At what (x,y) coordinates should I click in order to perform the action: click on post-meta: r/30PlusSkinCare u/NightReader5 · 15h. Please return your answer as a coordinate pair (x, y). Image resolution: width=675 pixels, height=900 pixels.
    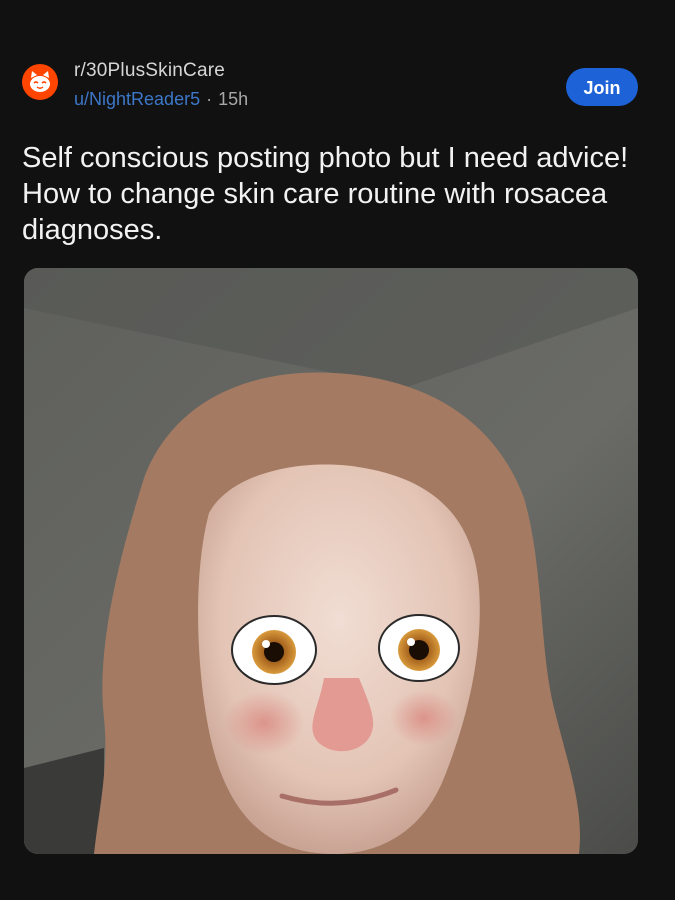
    Looking at the image, I should click on (161, 85).